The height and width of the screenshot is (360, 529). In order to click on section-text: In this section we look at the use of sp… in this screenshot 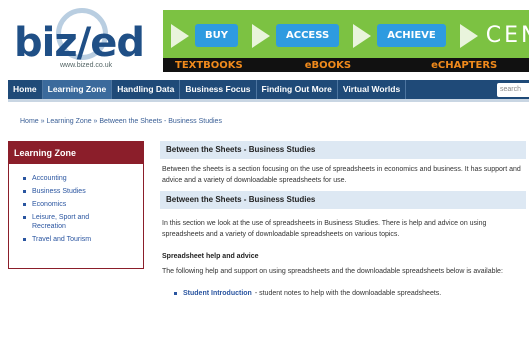, I will do `click(324, 229)`.